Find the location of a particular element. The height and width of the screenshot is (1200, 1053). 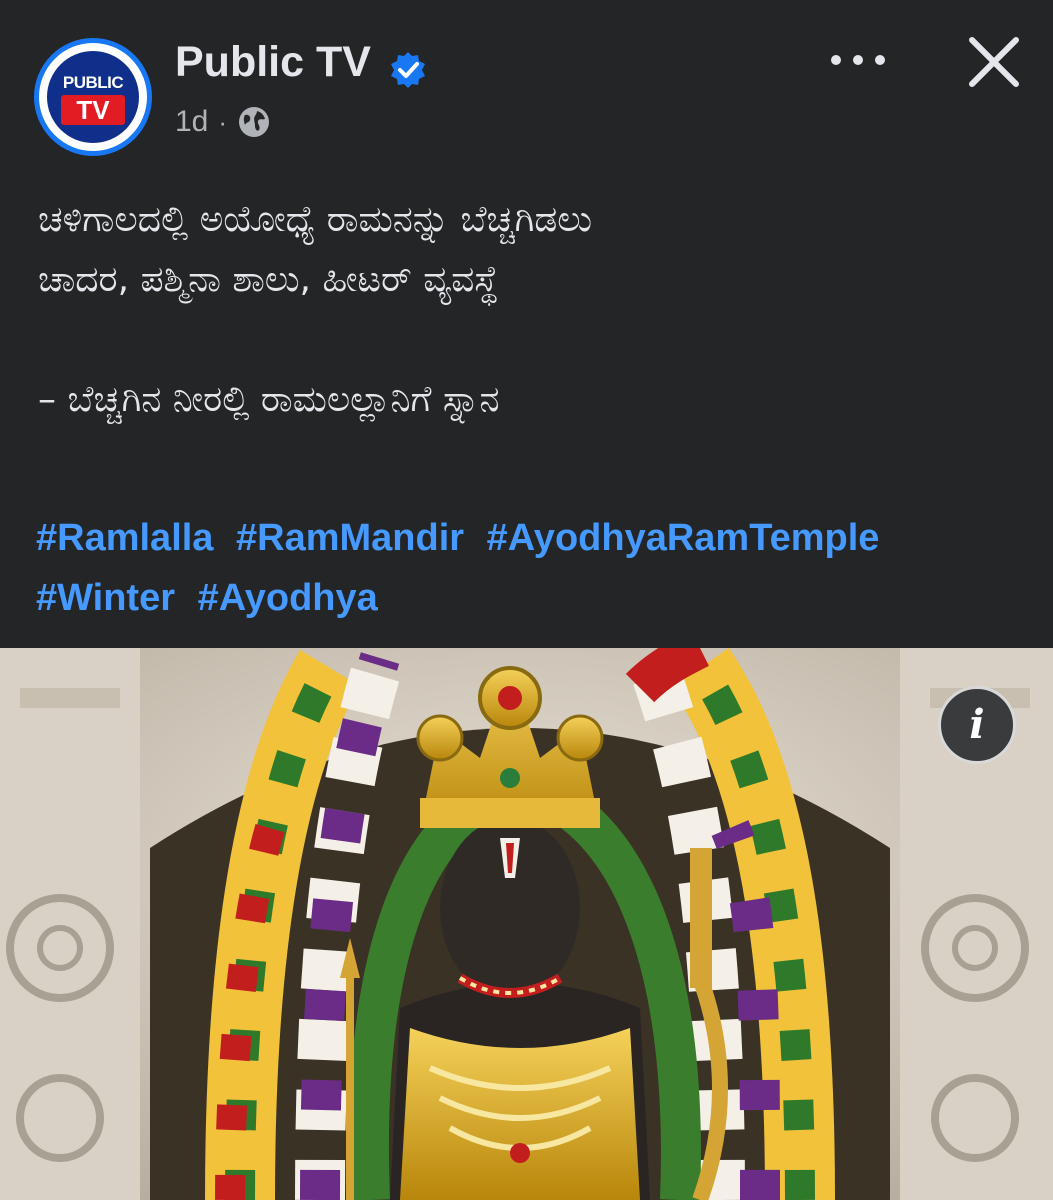

page-avatar: PUBLIC TV is located at coordinates (93, 97).